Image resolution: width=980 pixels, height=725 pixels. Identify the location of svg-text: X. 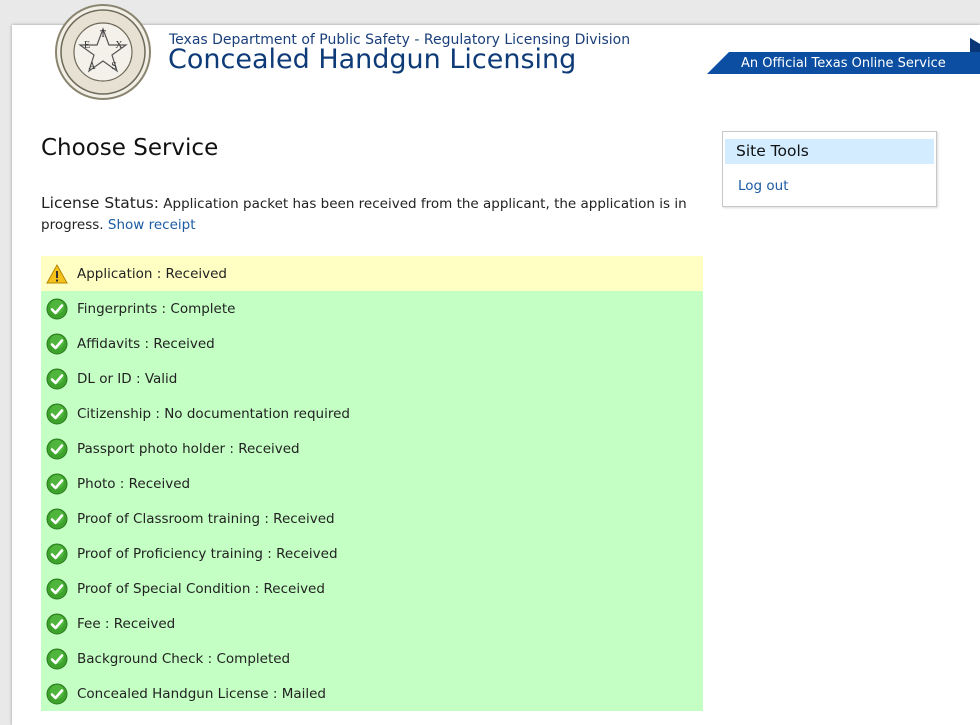
(119, 45).